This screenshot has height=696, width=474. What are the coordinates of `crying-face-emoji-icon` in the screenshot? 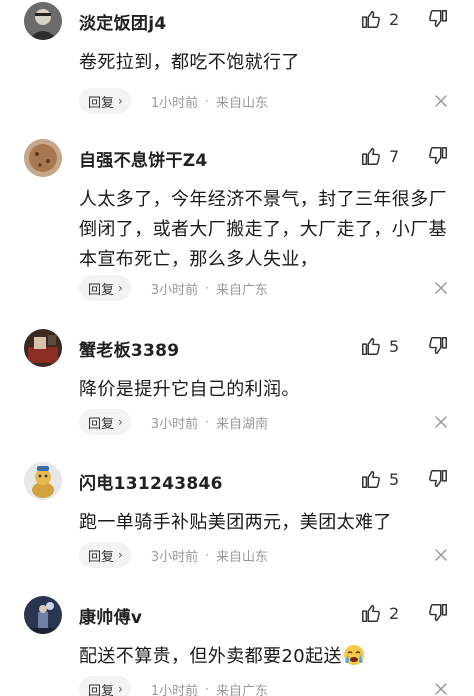 It's located at (354, 655).